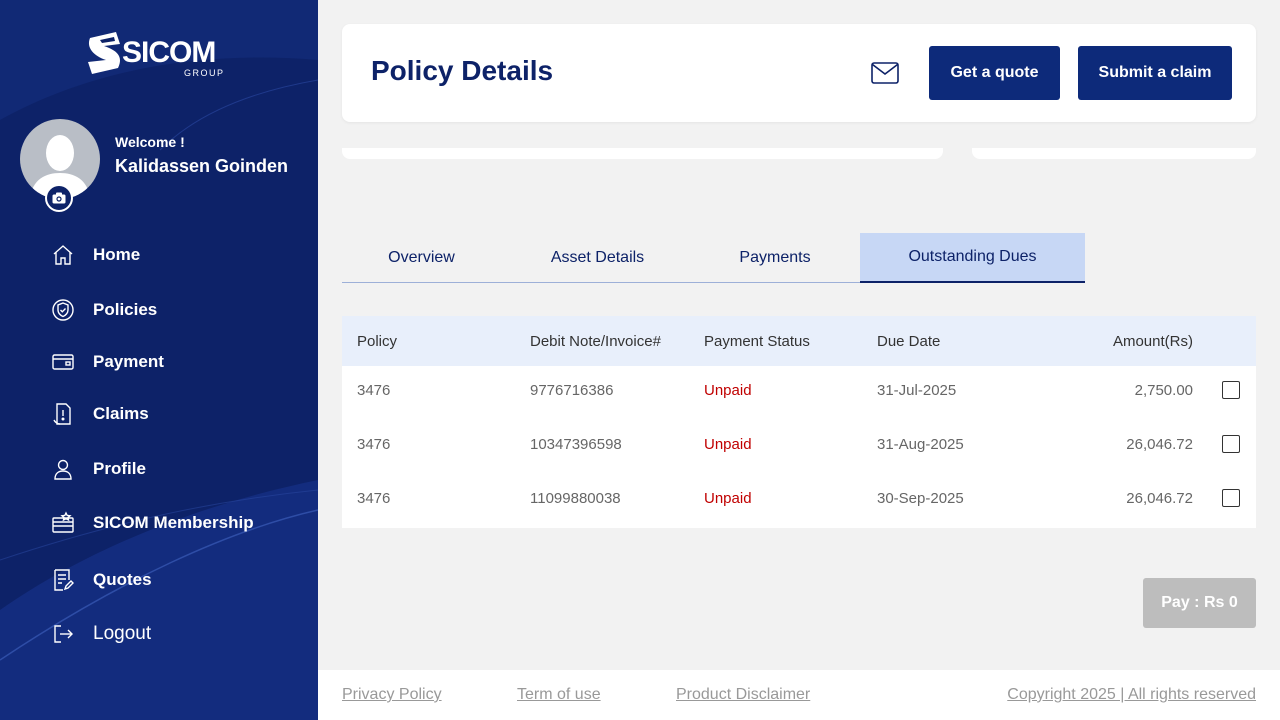 The height and width of the screenshot is (720, 1280). I want to click on collapsed-card-left, so click(642, 153).